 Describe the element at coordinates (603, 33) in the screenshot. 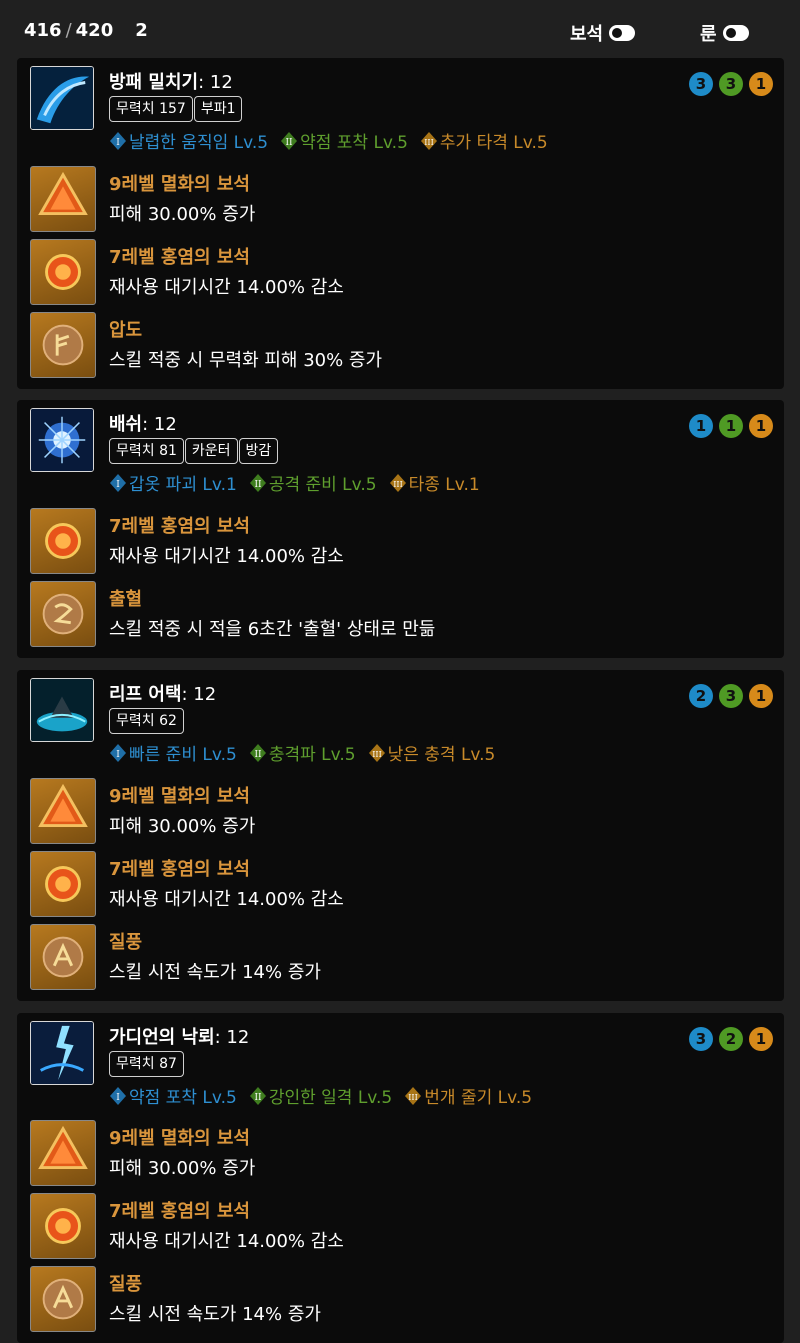

I see `gem-toggle: 보석` at that location.